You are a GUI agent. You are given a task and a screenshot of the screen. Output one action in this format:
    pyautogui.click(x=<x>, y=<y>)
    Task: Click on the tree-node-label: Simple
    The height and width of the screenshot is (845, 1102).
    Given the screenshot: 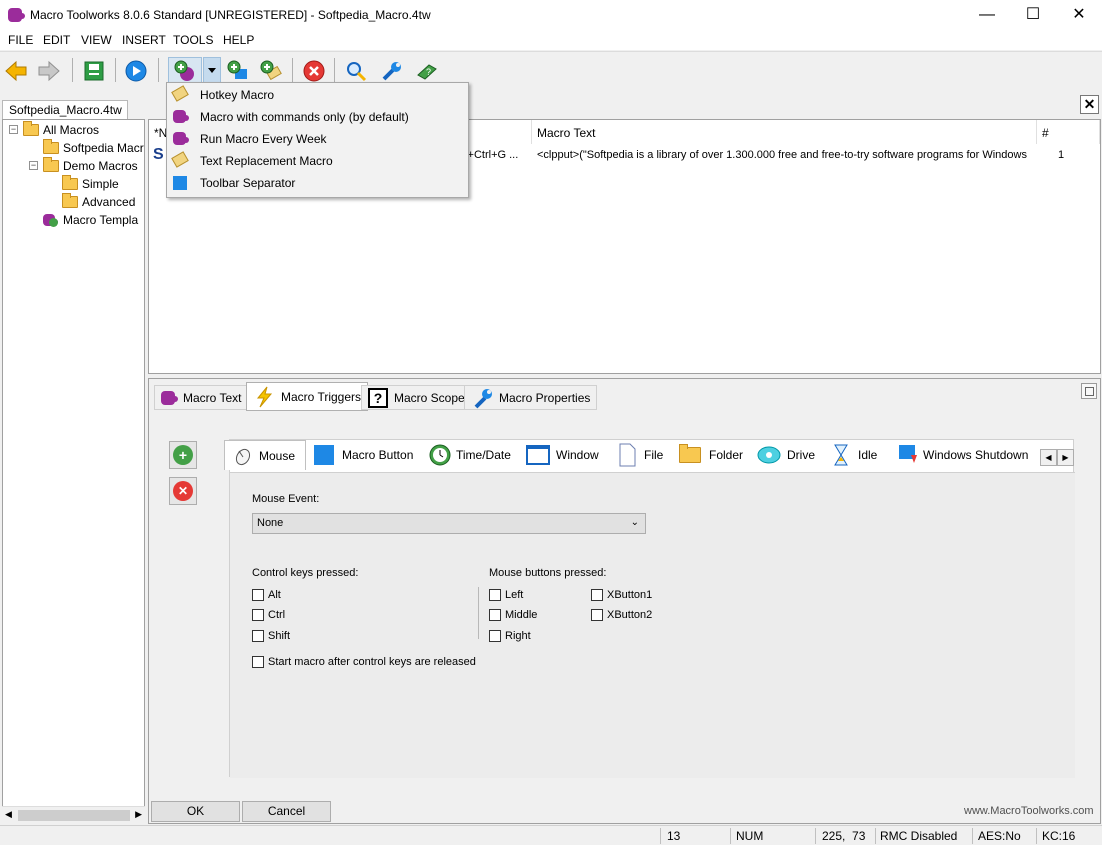 What is the action you would take?
    pyautogui.click(x=100, y=184)
    